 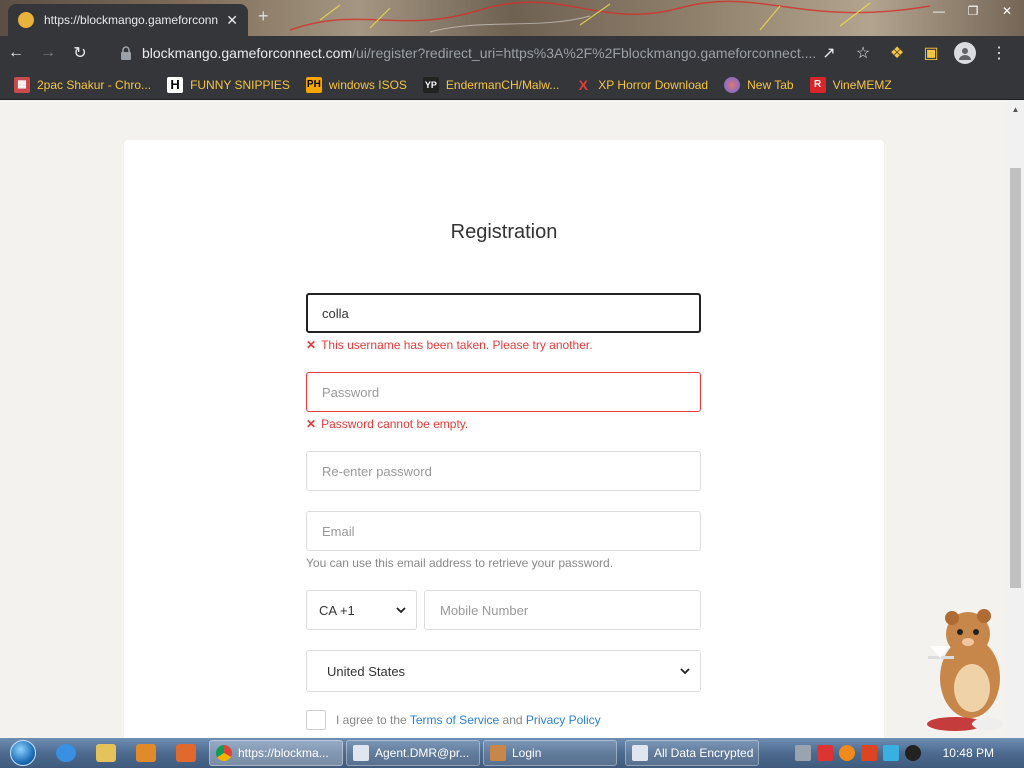 I want to click on hamster-mascot-icon, so click(x=965, y=670).